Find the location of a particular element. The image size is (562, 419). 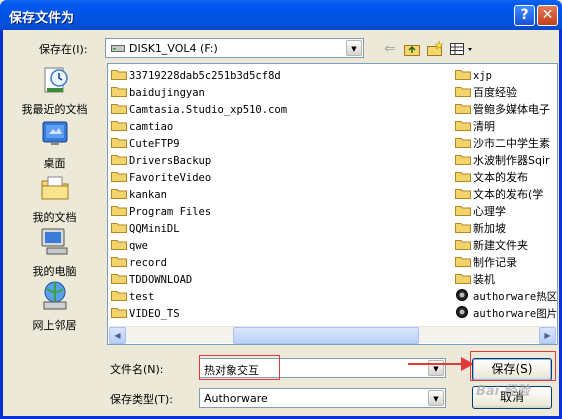

highlight-box is located at coordinates (513, 366).